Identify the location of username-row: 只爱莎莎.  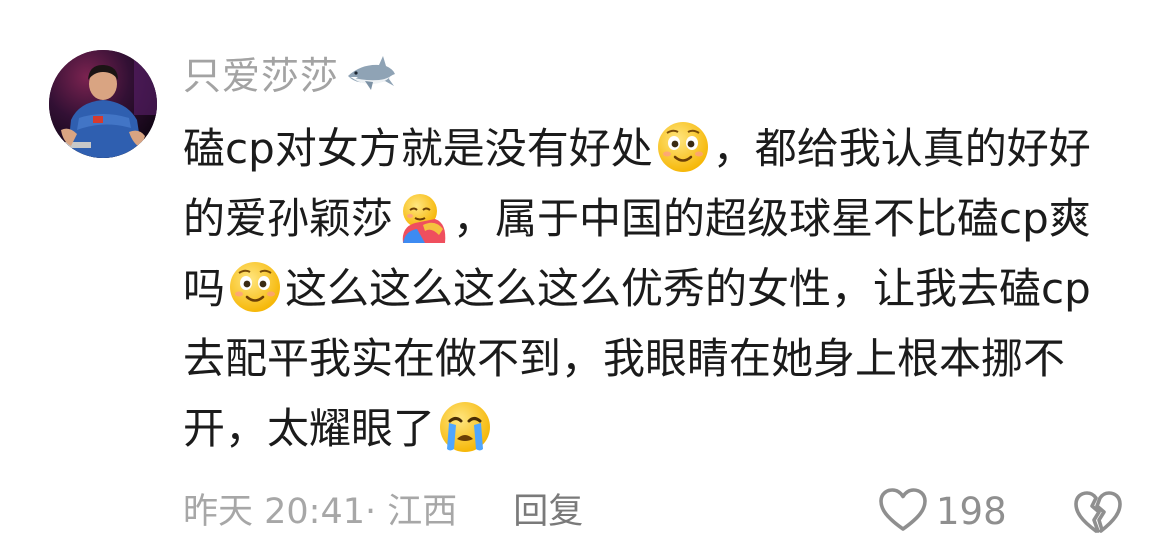
(290, 76).